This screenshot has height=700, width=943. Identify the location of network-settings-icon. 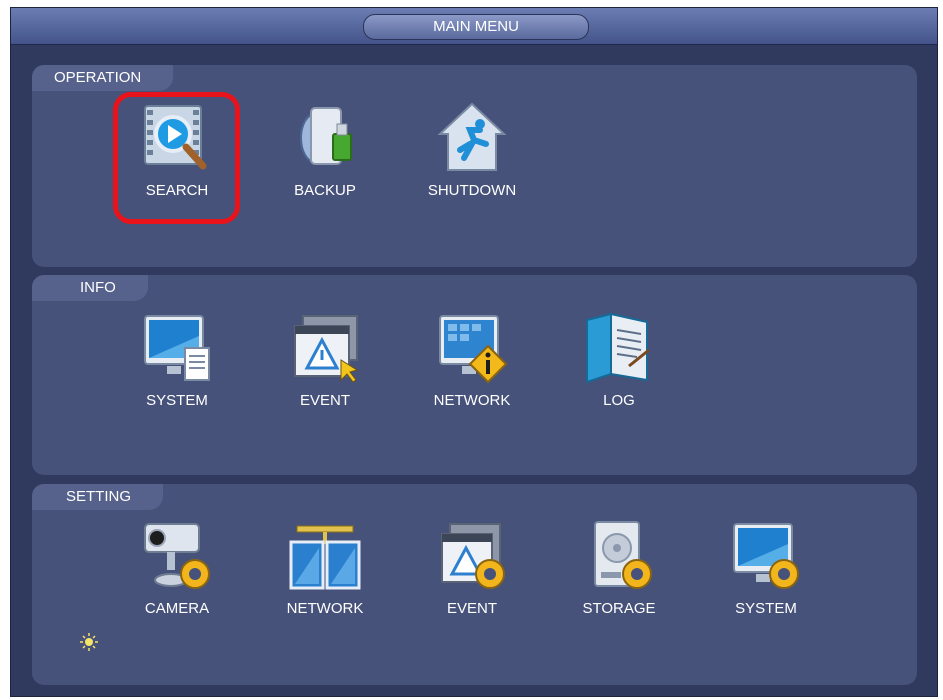
(325, 557).